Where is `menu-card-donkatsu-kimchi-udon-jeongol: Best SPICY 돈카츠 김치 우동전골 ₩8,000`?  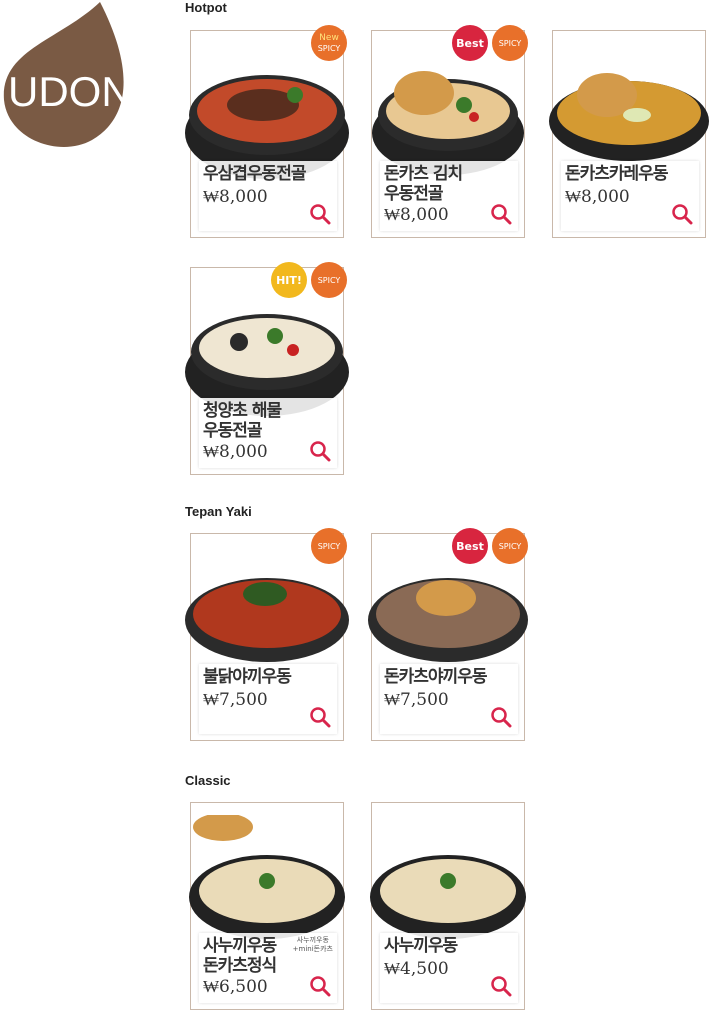
menu-card-donkatsu-kimchi-udon-jeongol: Best SPICY 돈카츠 김치 우동전골 ₩8,000 is located at coordinates (449, 131).